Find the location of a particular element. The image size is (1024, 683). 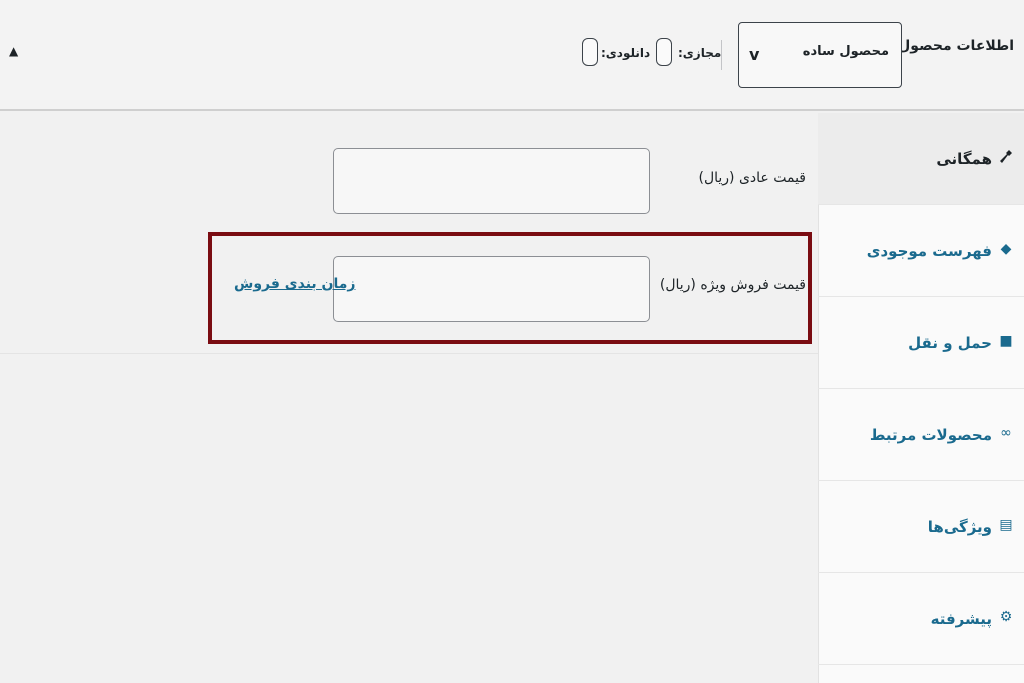

tab-label-attributes: ویژگی‌ها is located at coordinates (959, 527).